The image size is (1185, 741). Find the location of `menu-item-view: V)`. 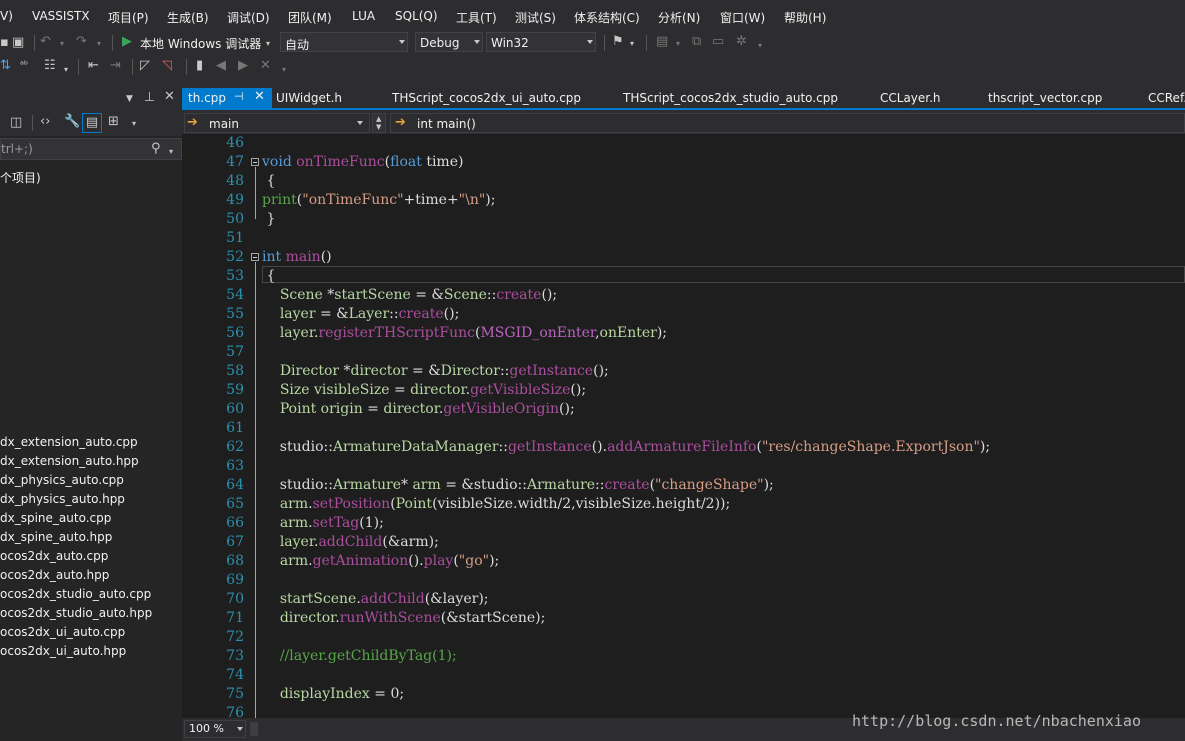

menu-item-view: V) is located at coordinates (6, 16).